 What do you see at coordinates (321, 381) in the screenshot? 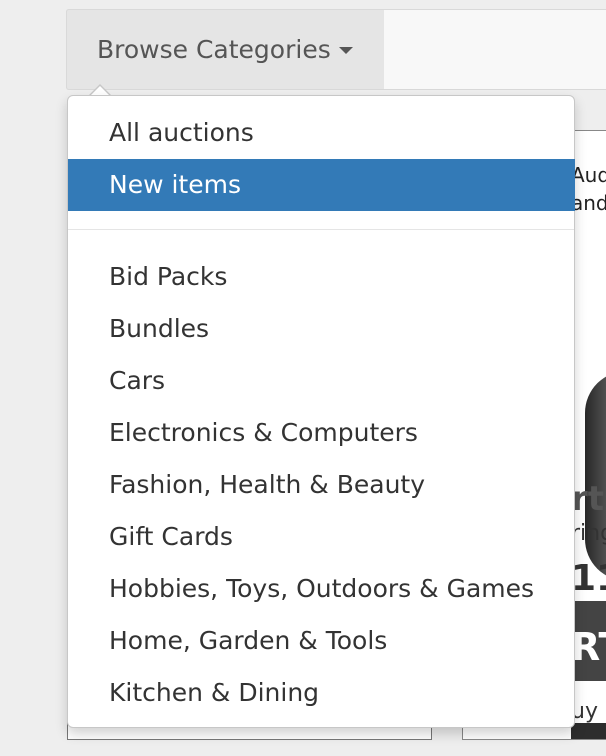
I see `menu-item-cars: Cars` at bounding box center [321, 381].